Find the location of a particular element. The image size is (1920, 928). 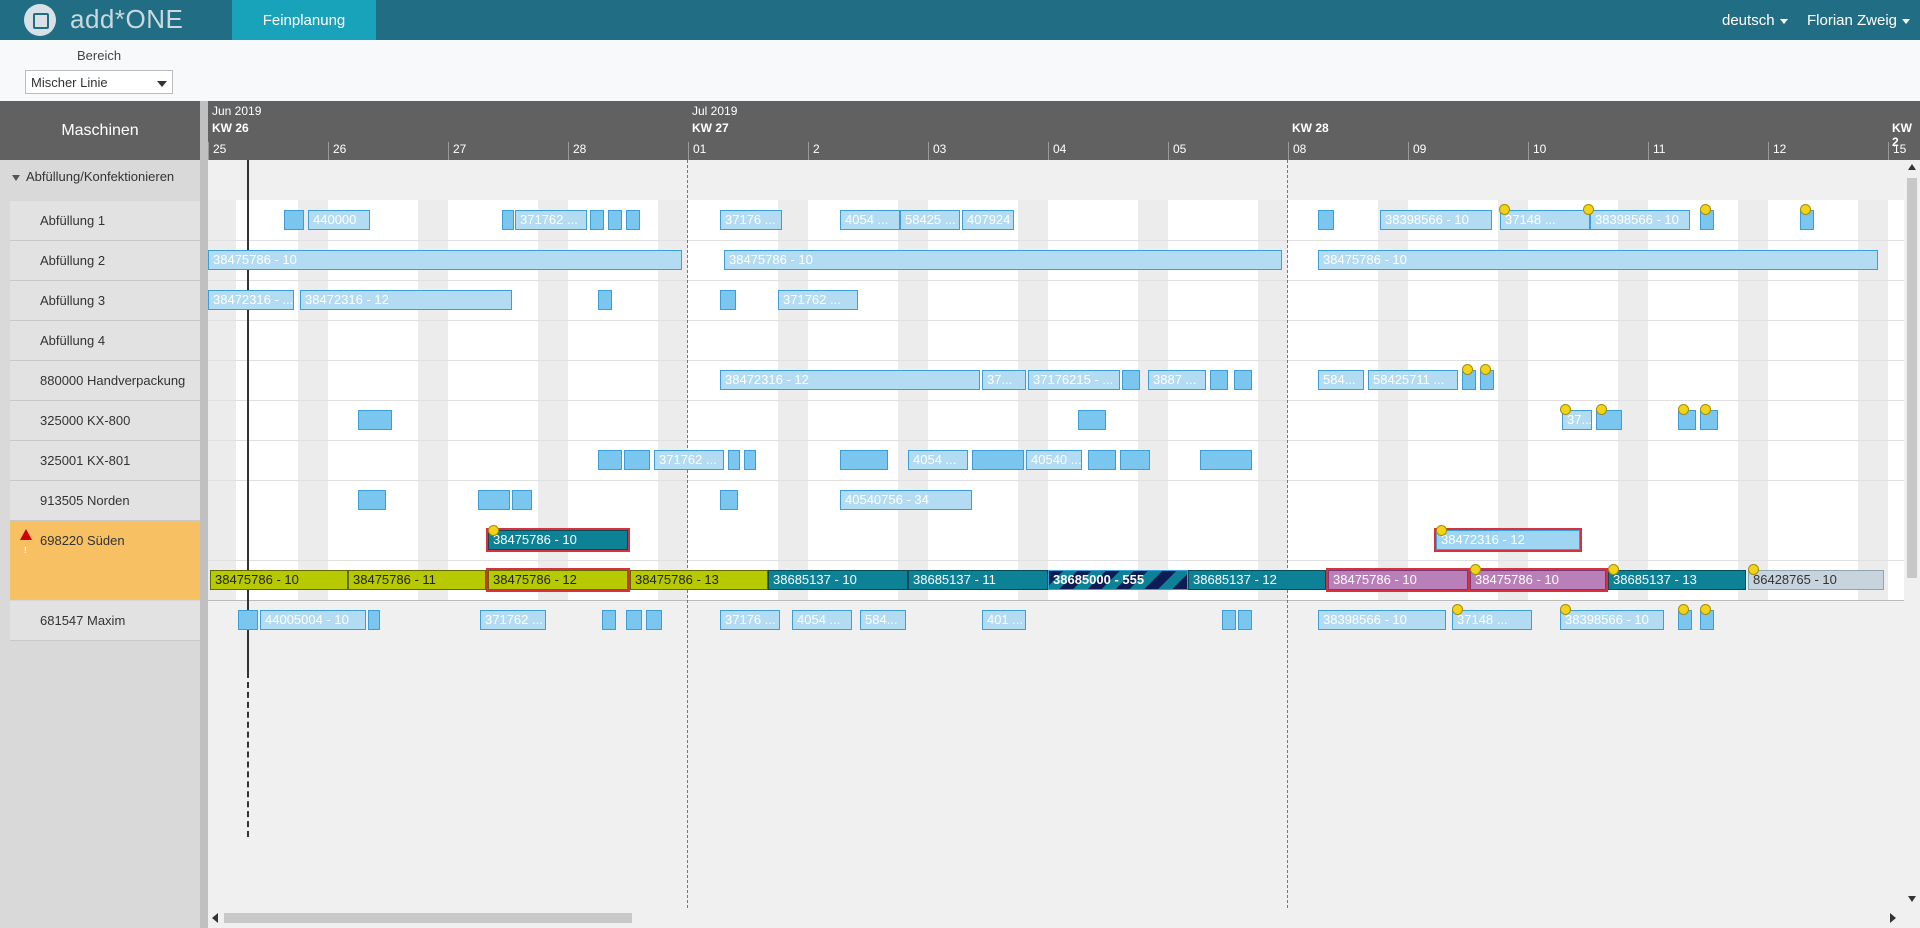

language-menu: deutsch is located at coordinates (1755, 20).